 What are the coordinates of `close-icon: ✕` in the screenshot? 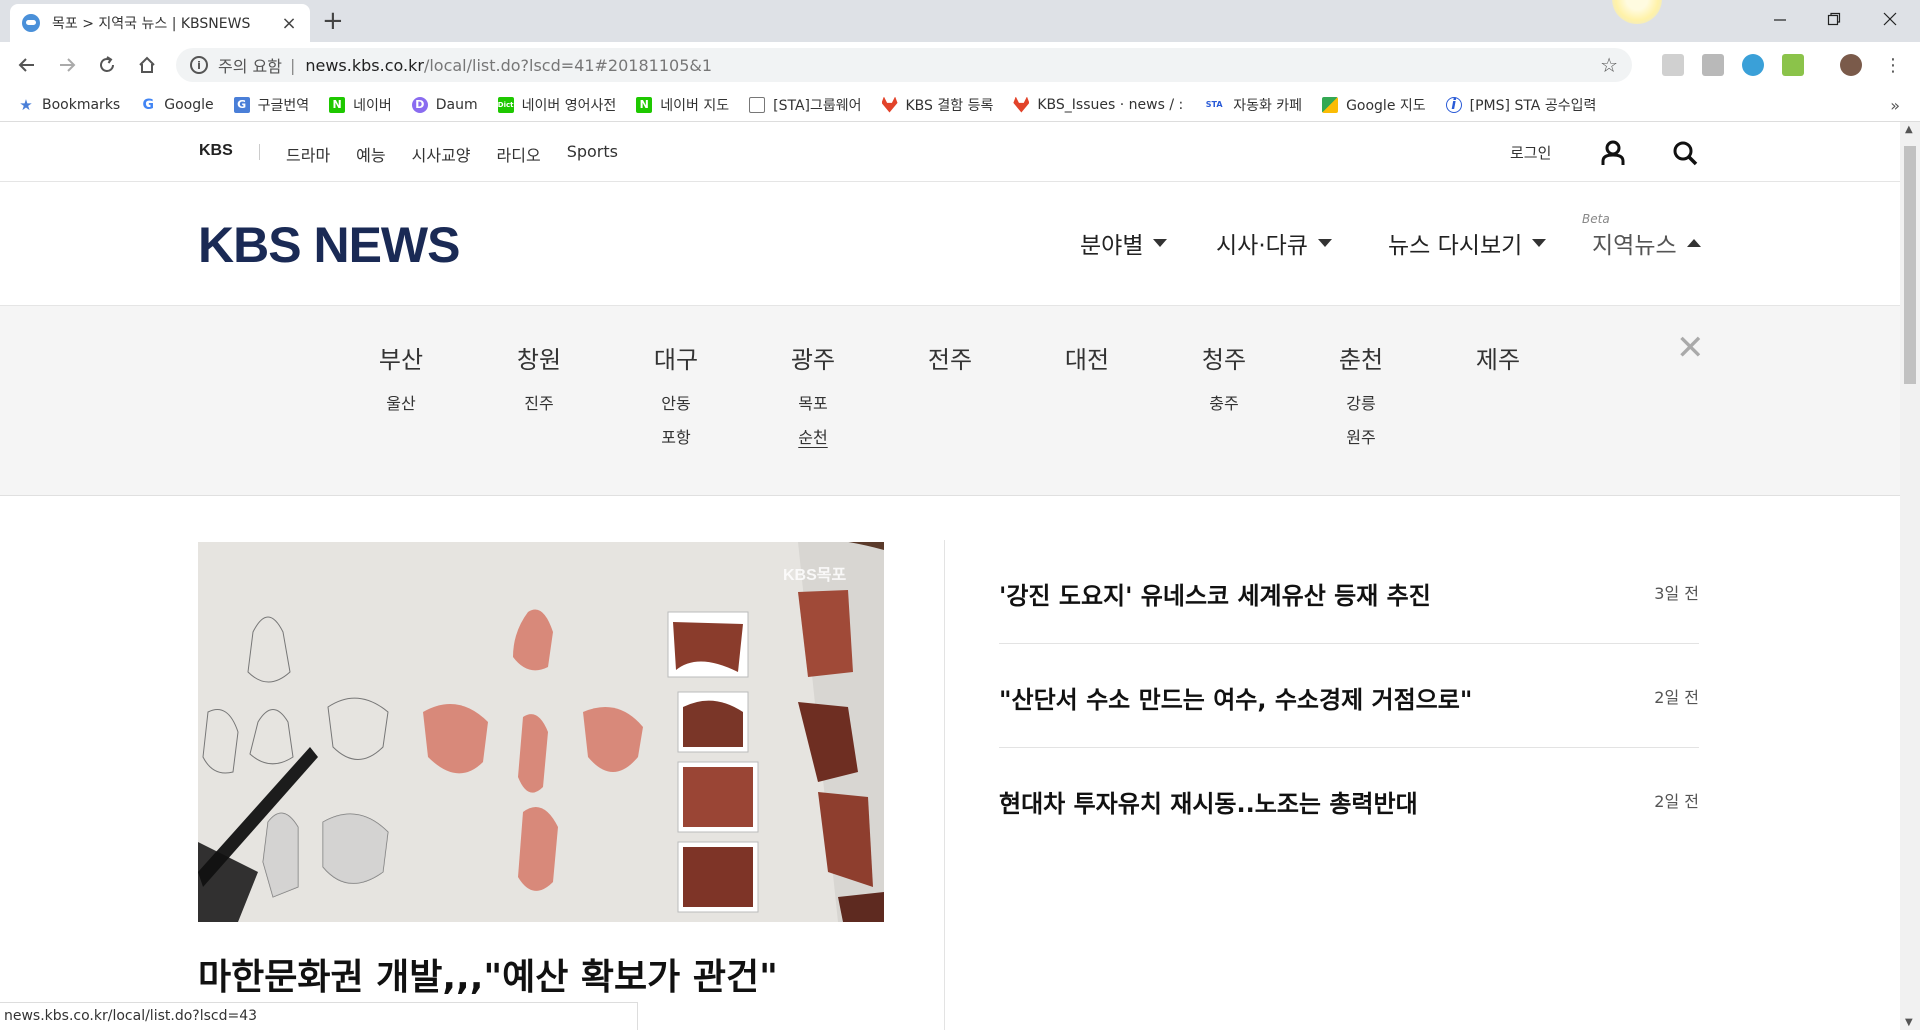 It's located at (1690, 348).